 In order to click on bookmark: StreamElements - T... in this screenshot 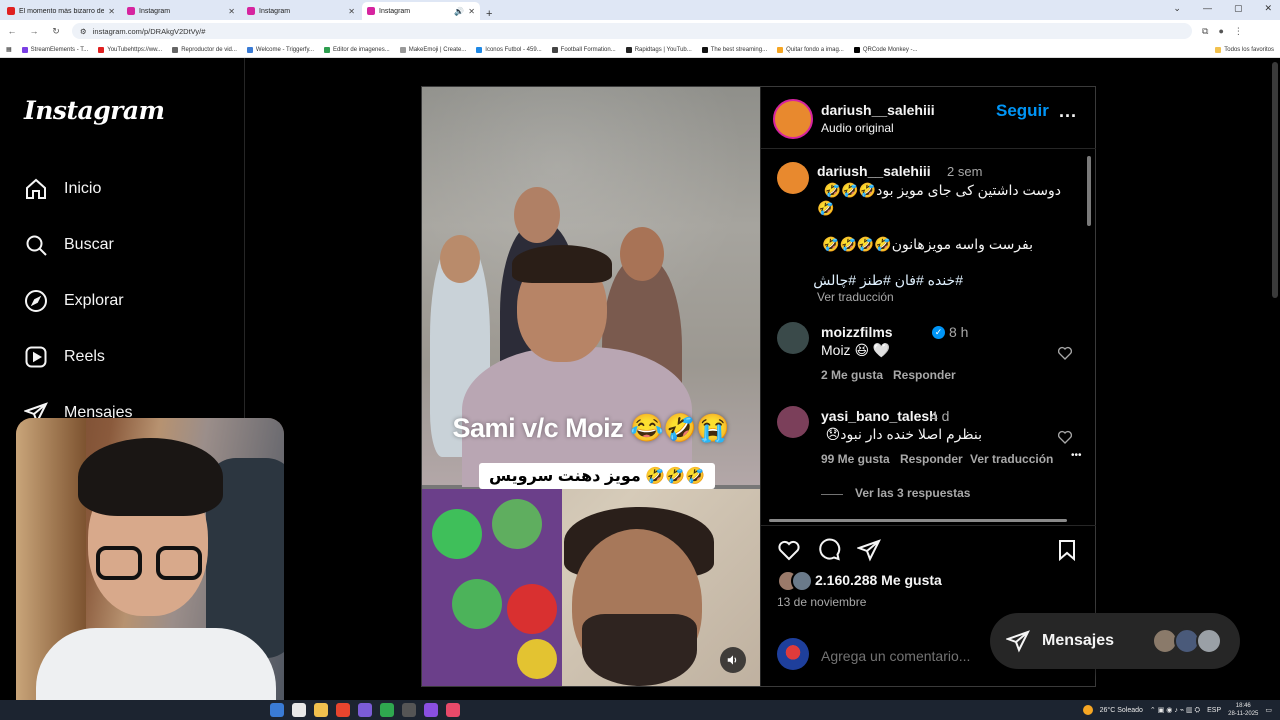, I will do `click(54, 49)`.